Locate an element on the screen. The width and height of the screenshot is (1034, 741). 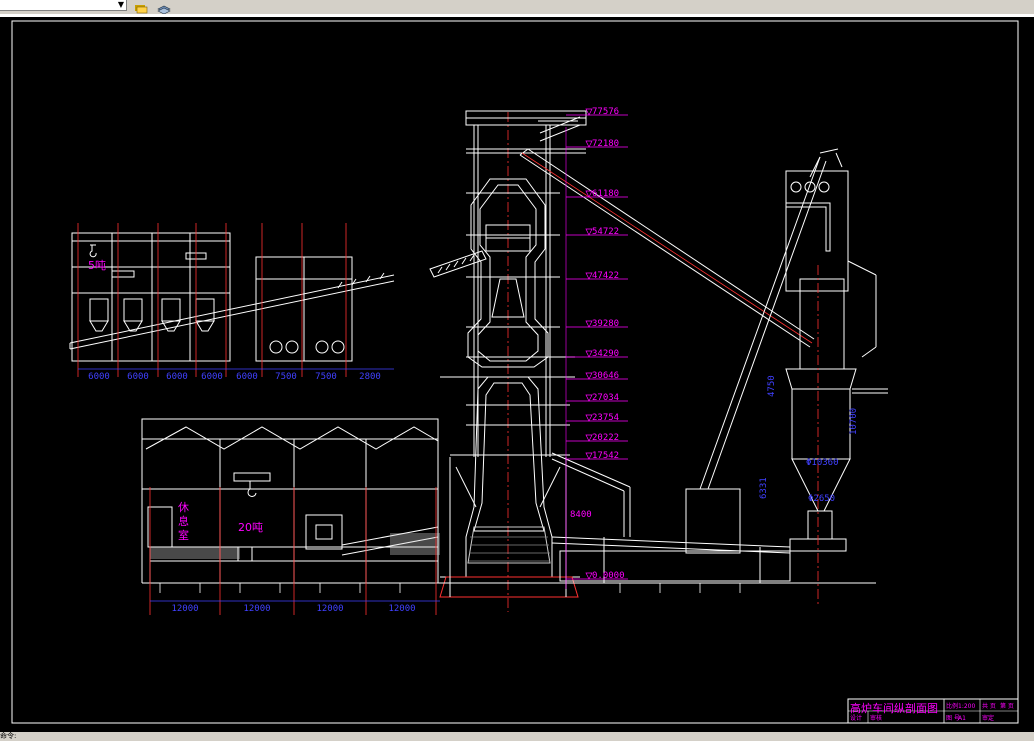
layers-icon is located at coordinates (164, 7).